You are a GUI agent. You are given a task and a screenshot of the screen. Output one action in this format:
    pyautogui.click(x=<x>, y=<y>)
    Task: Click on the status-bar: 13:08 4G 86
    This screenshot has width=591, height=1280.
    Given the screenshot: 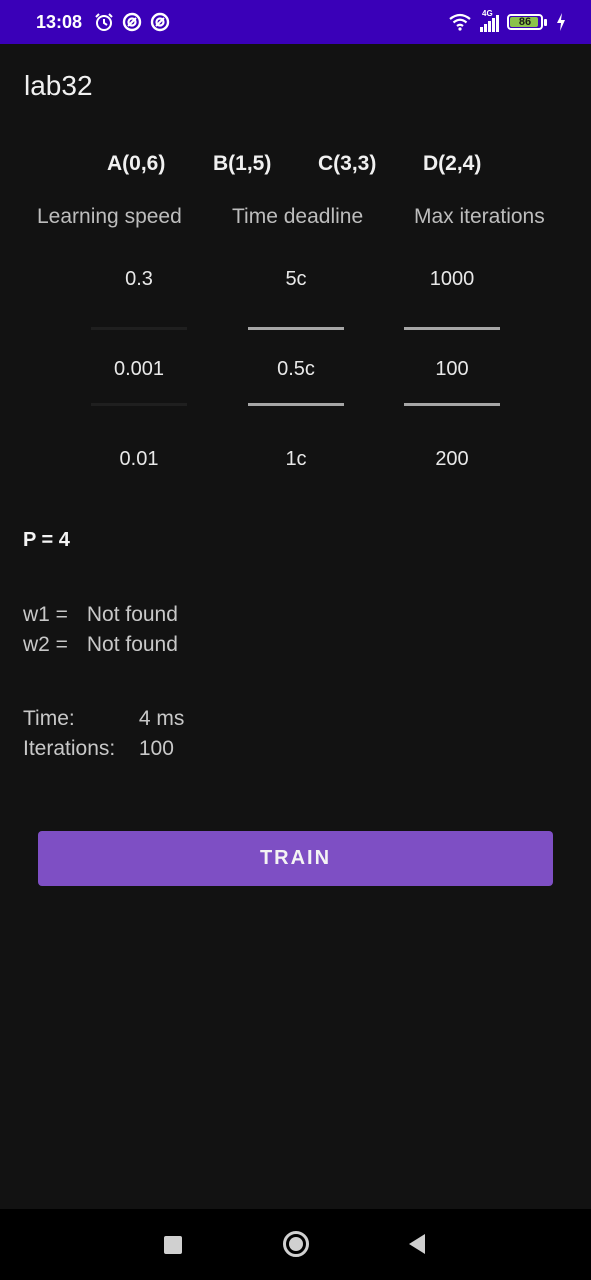 What is the action you would take?
    pyautogui.click(x=295, y=22)
    